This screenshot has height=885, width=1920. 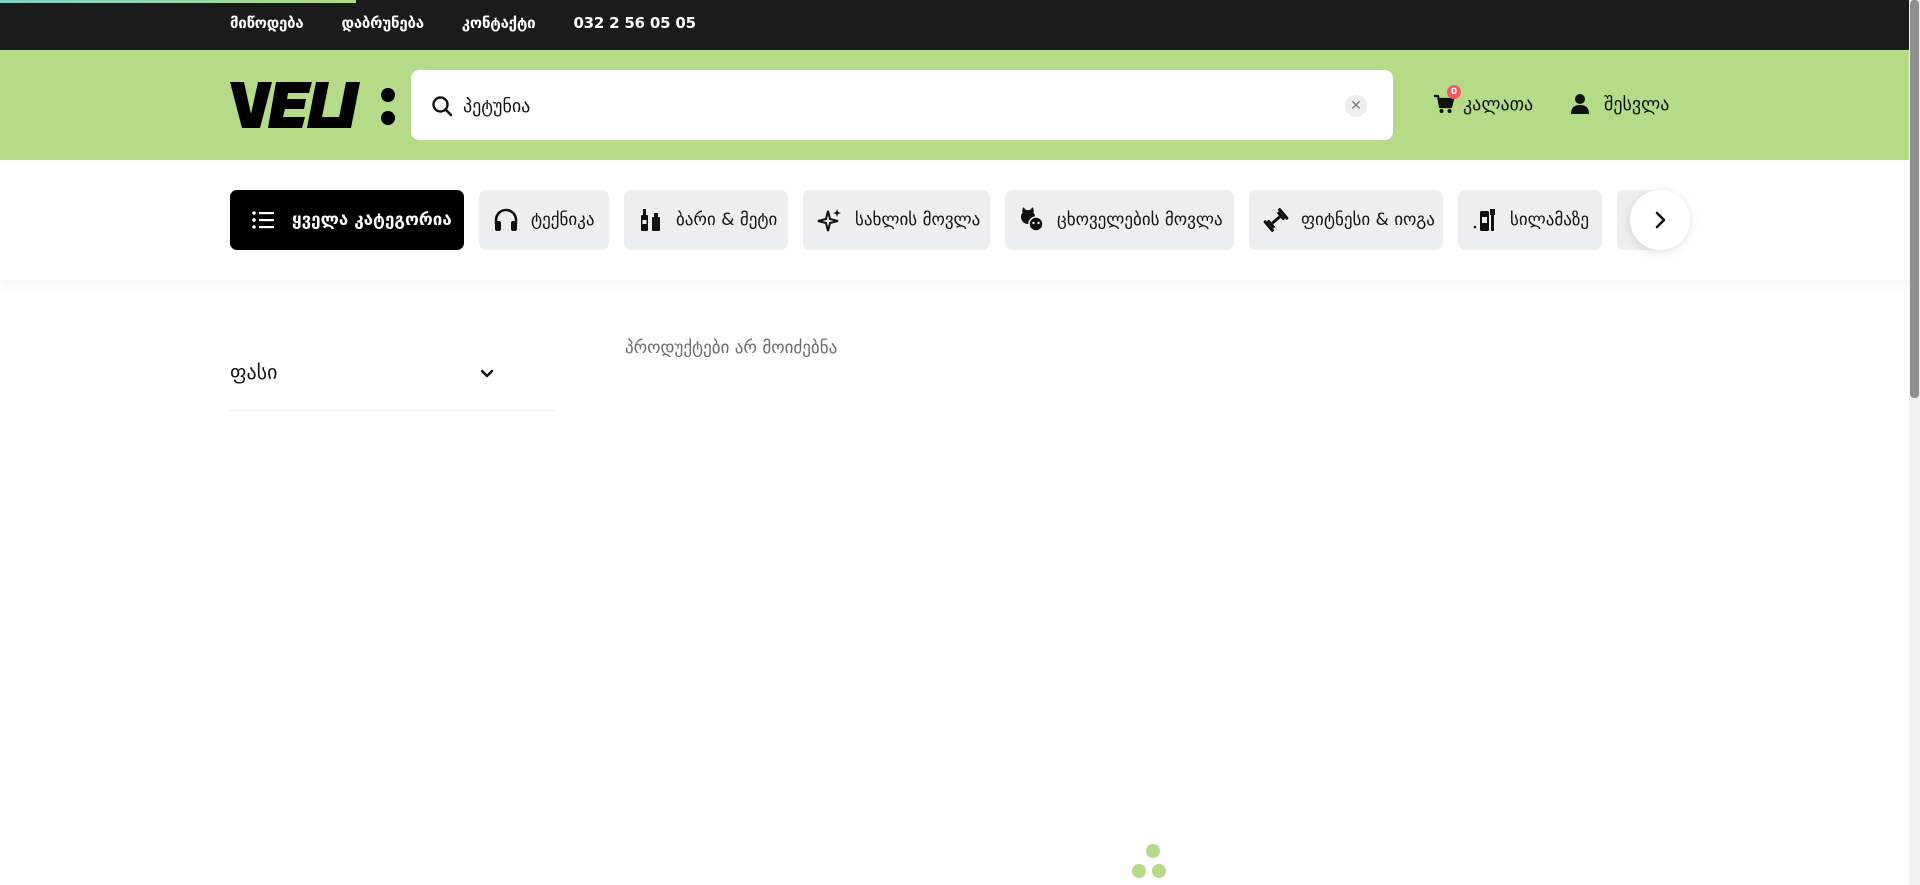 I want to click on shipping-link: მიწოდება, so click(x=267, y=23).